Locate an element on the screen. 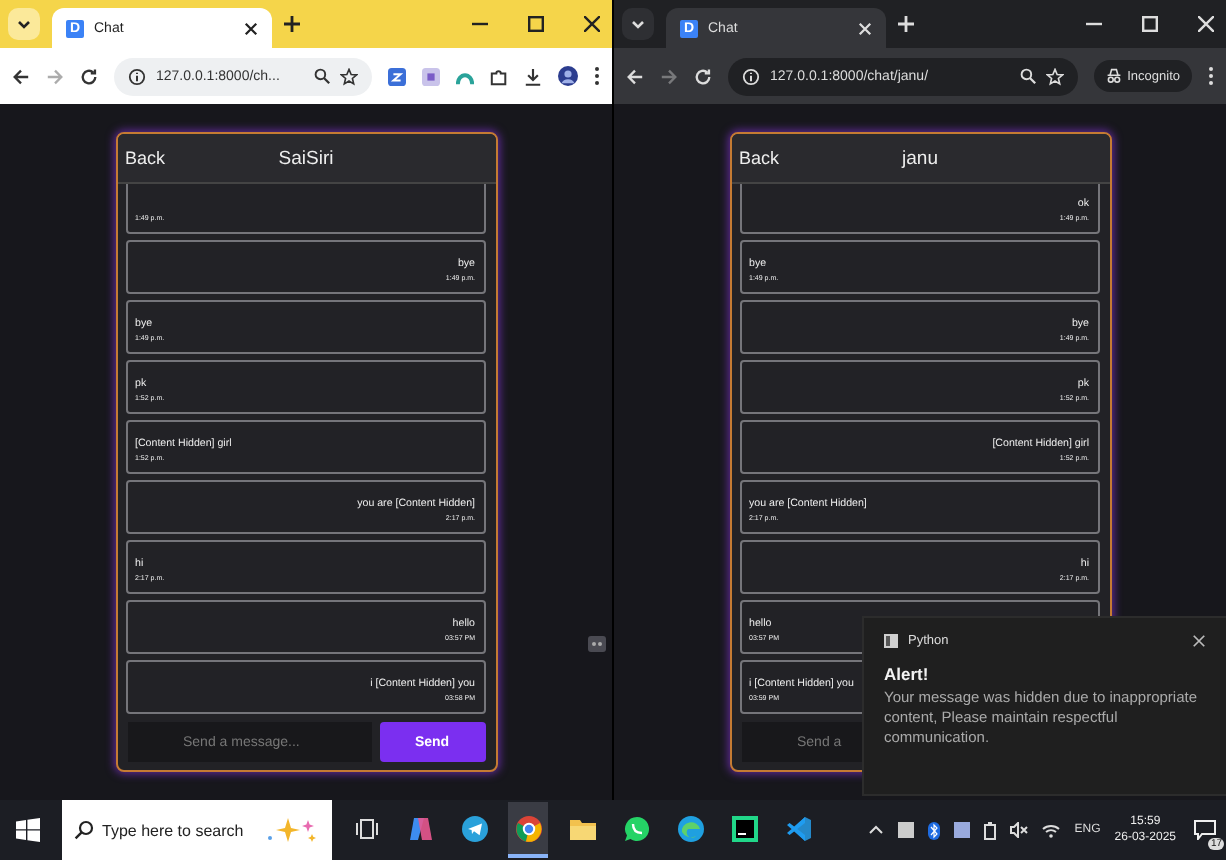  chat-title: SaiSiri is located at coordinates (306, 158).